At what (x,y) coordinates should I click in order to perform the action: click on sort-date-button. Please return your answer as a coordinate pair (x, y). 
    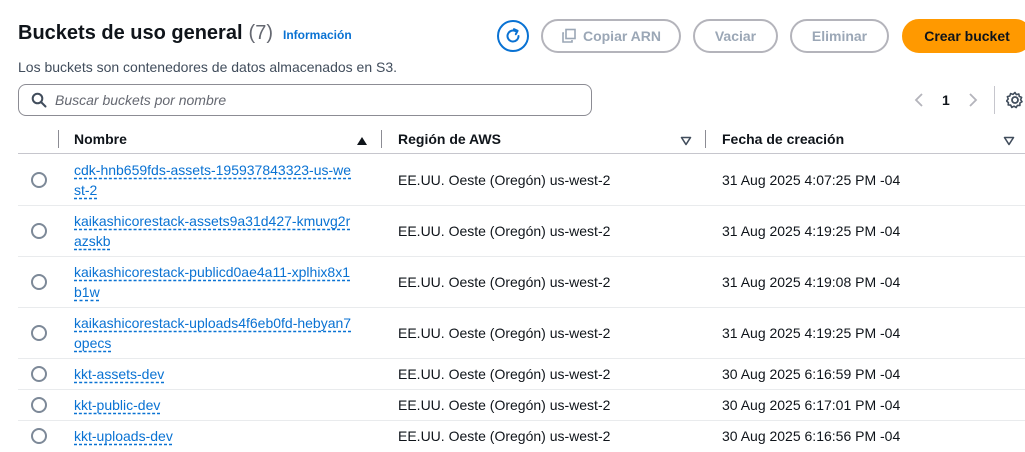
    Looking at the image, I should click on (1009, 142).